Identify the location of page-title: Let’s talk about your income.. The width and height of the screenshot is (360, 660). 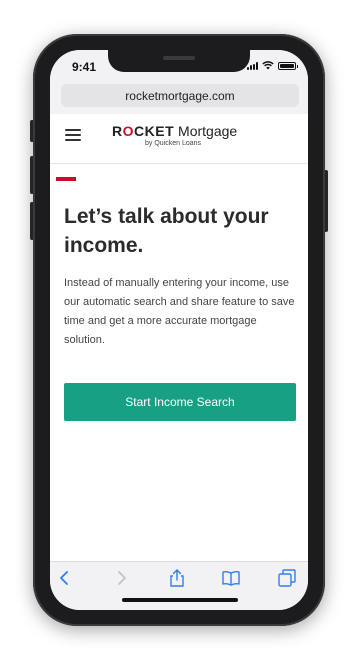
(166, 231).